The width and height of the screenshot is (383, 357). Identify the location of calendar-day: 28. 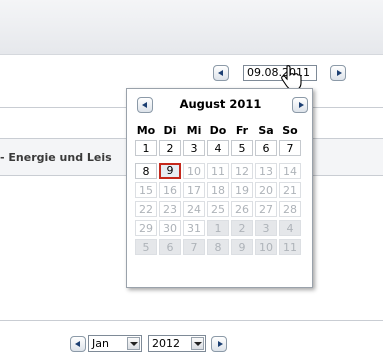
(290, 209).